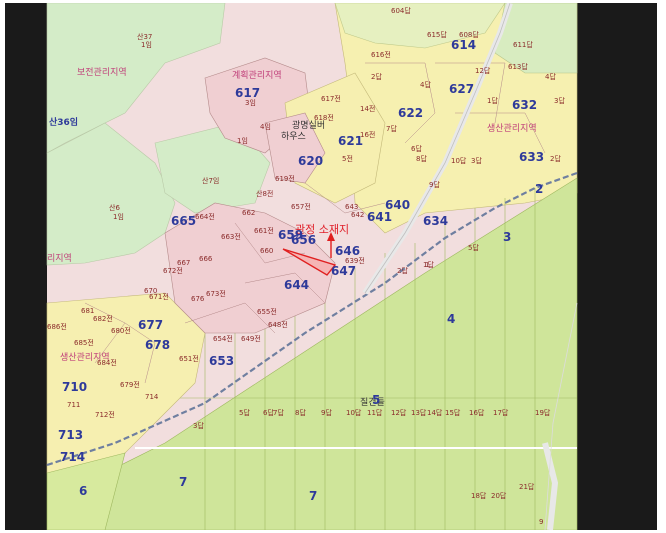 This screenshot has width=666, height=533. What do you see at coordinates (210, 180) in the screenshot?
I see `lot-san7: 산7임` at bounding box center [210, 180].